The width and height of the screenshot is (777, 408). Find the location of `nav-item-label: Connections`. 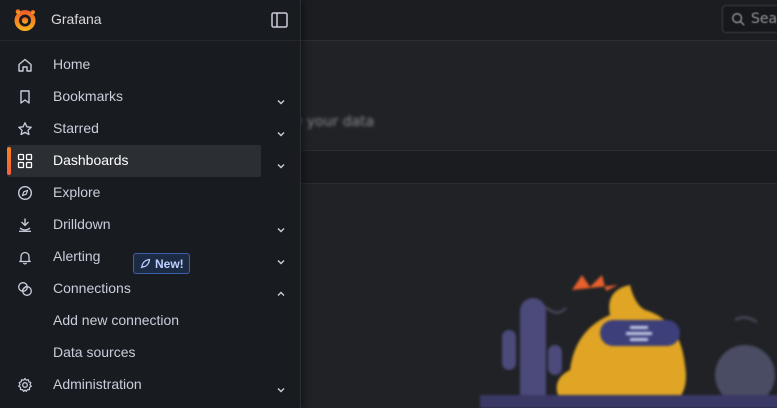

nav-item-label: Connections is located at coordinates (92, 288).